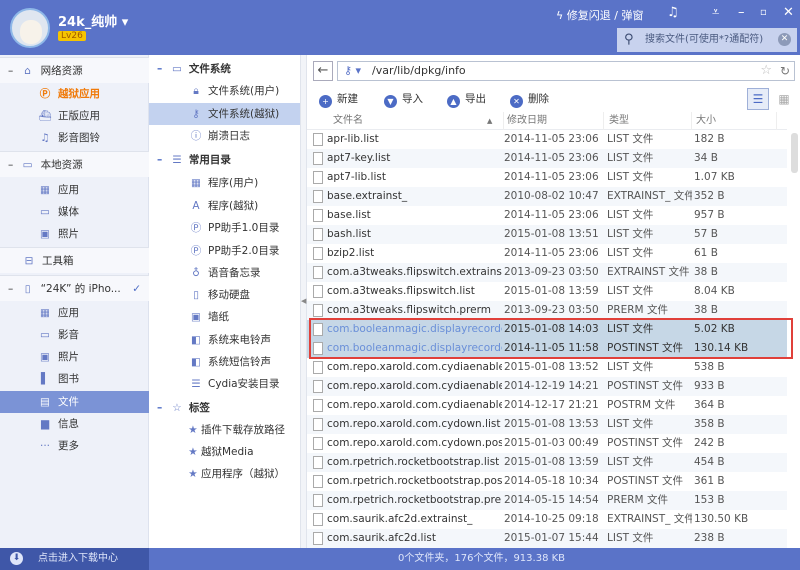  Describe the element at coordinates (16, 558) in the screenshot. I see `download-icon: ⬇` at that location.